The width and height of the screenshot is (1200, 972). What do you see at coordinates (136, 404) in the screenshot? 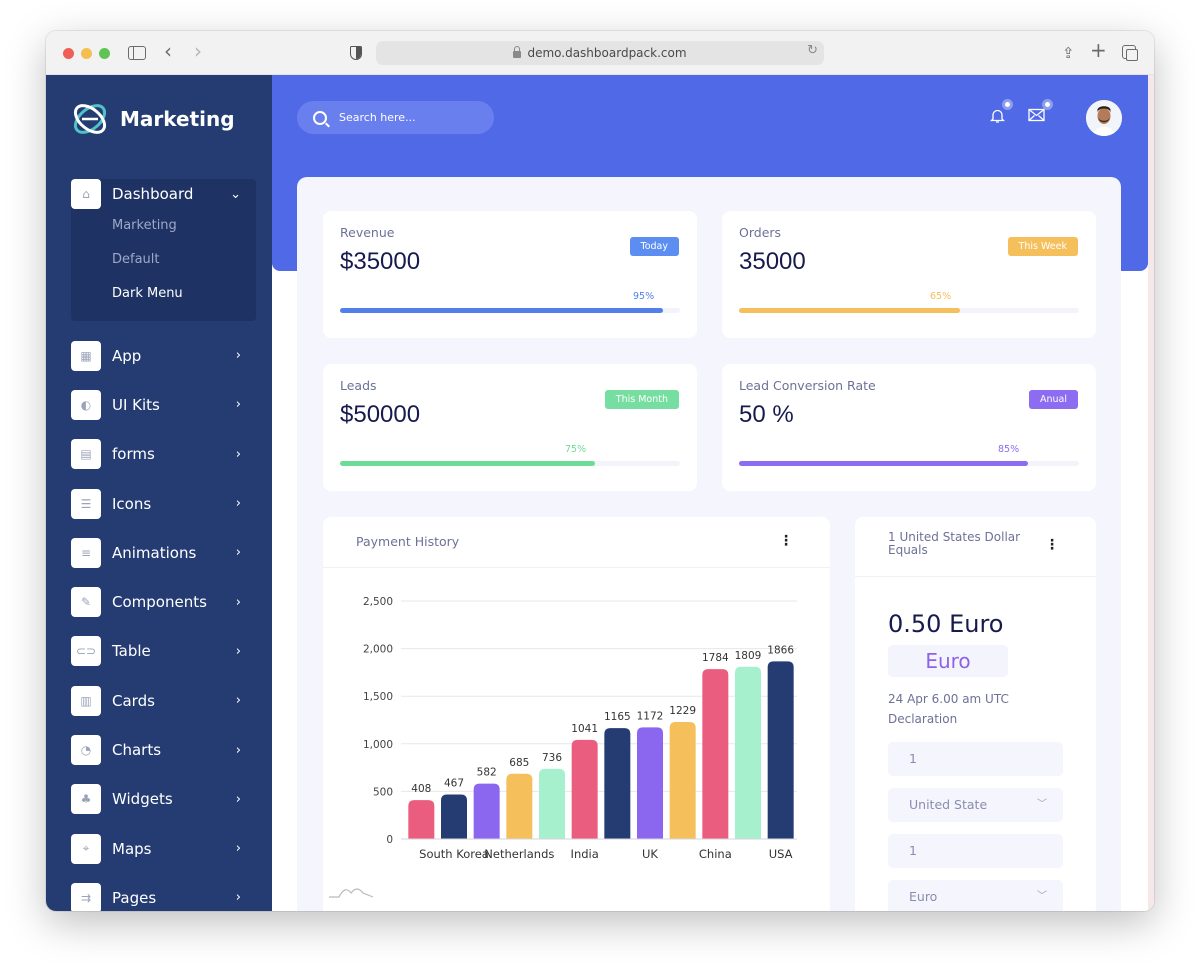
I see `sidebar-item-label: UI Kits` at bounding box center [136, 404].